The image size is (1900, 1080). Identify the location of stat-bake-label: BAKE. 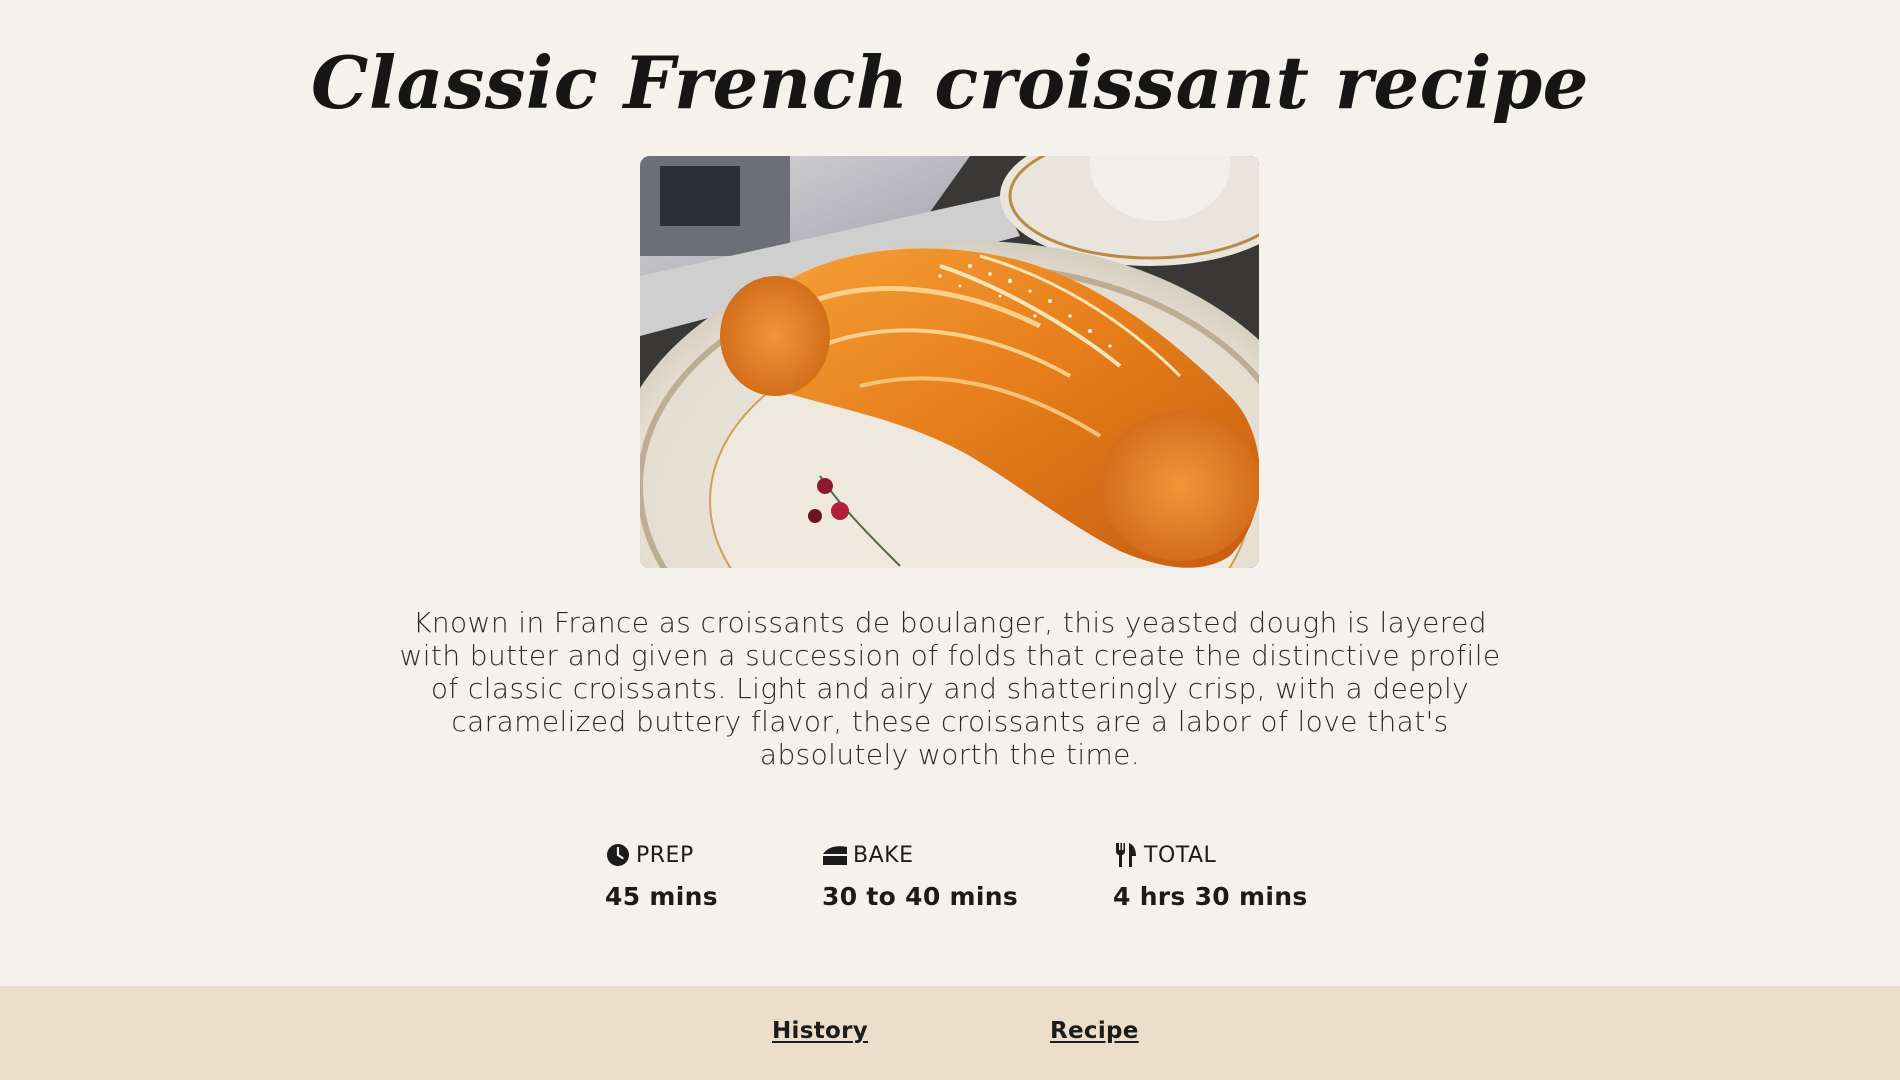
(883, 855).